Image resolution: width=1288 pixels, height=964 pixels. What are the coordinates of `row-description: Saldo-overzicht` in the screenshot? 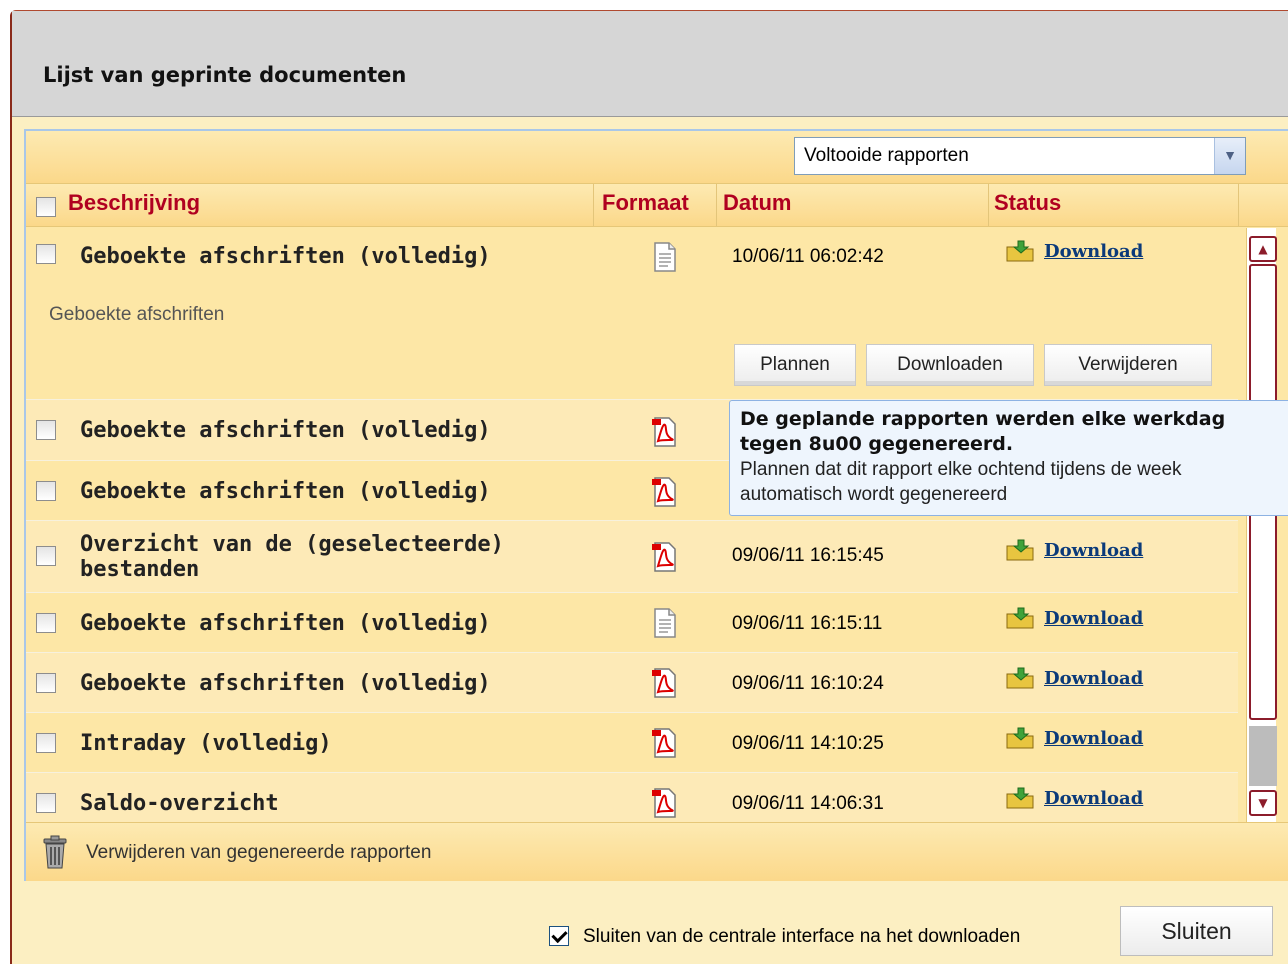 It's located at (179, 803).